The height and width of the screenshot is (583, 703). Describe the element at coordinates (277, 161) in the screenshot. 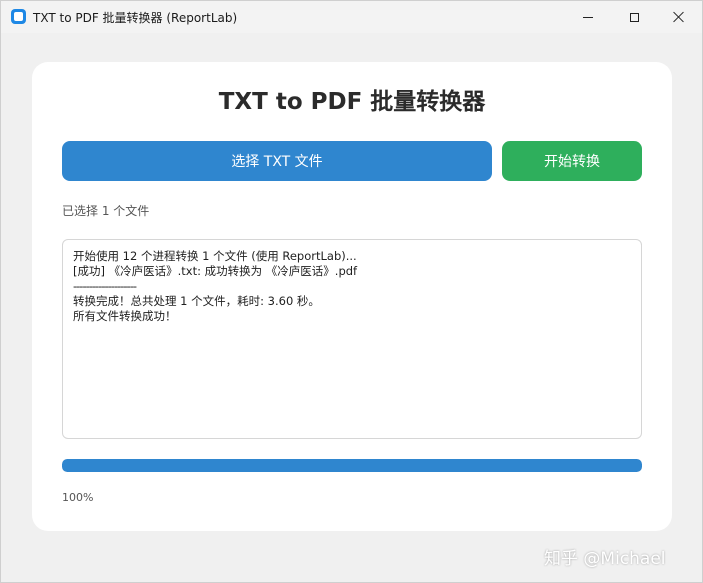

I see `select-txt-files-button: 选择 TXT 文件` at that location.